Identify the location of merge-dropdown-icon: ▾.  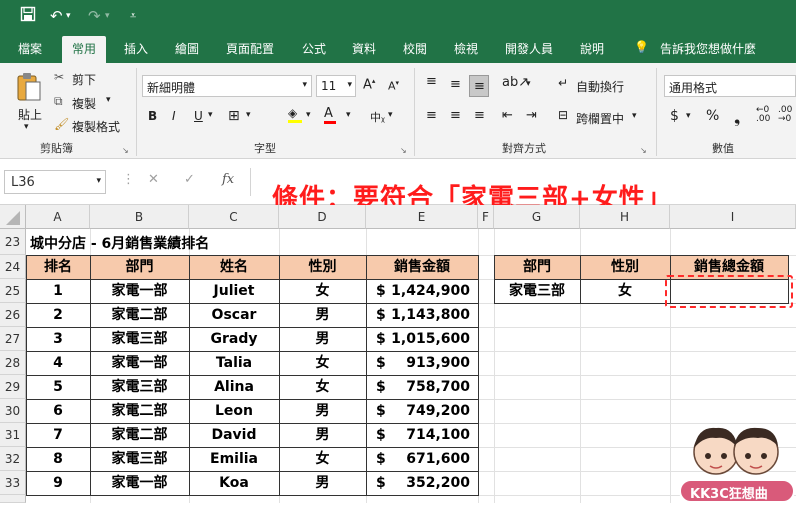
(634, 116).